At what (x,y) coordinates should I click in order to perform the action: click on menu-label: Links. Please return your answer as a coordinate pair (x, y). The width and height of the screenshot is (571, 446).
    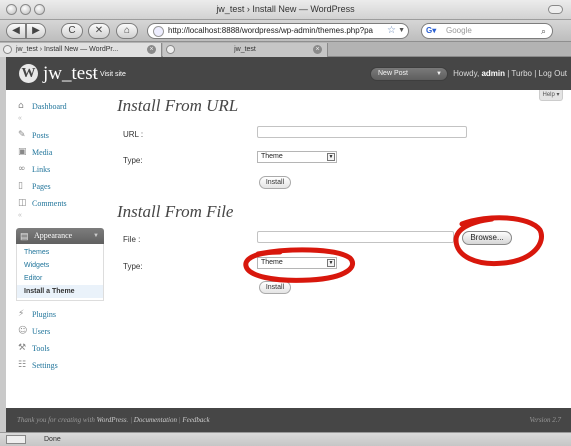
    Looking at the image, I should click on (41, 169).